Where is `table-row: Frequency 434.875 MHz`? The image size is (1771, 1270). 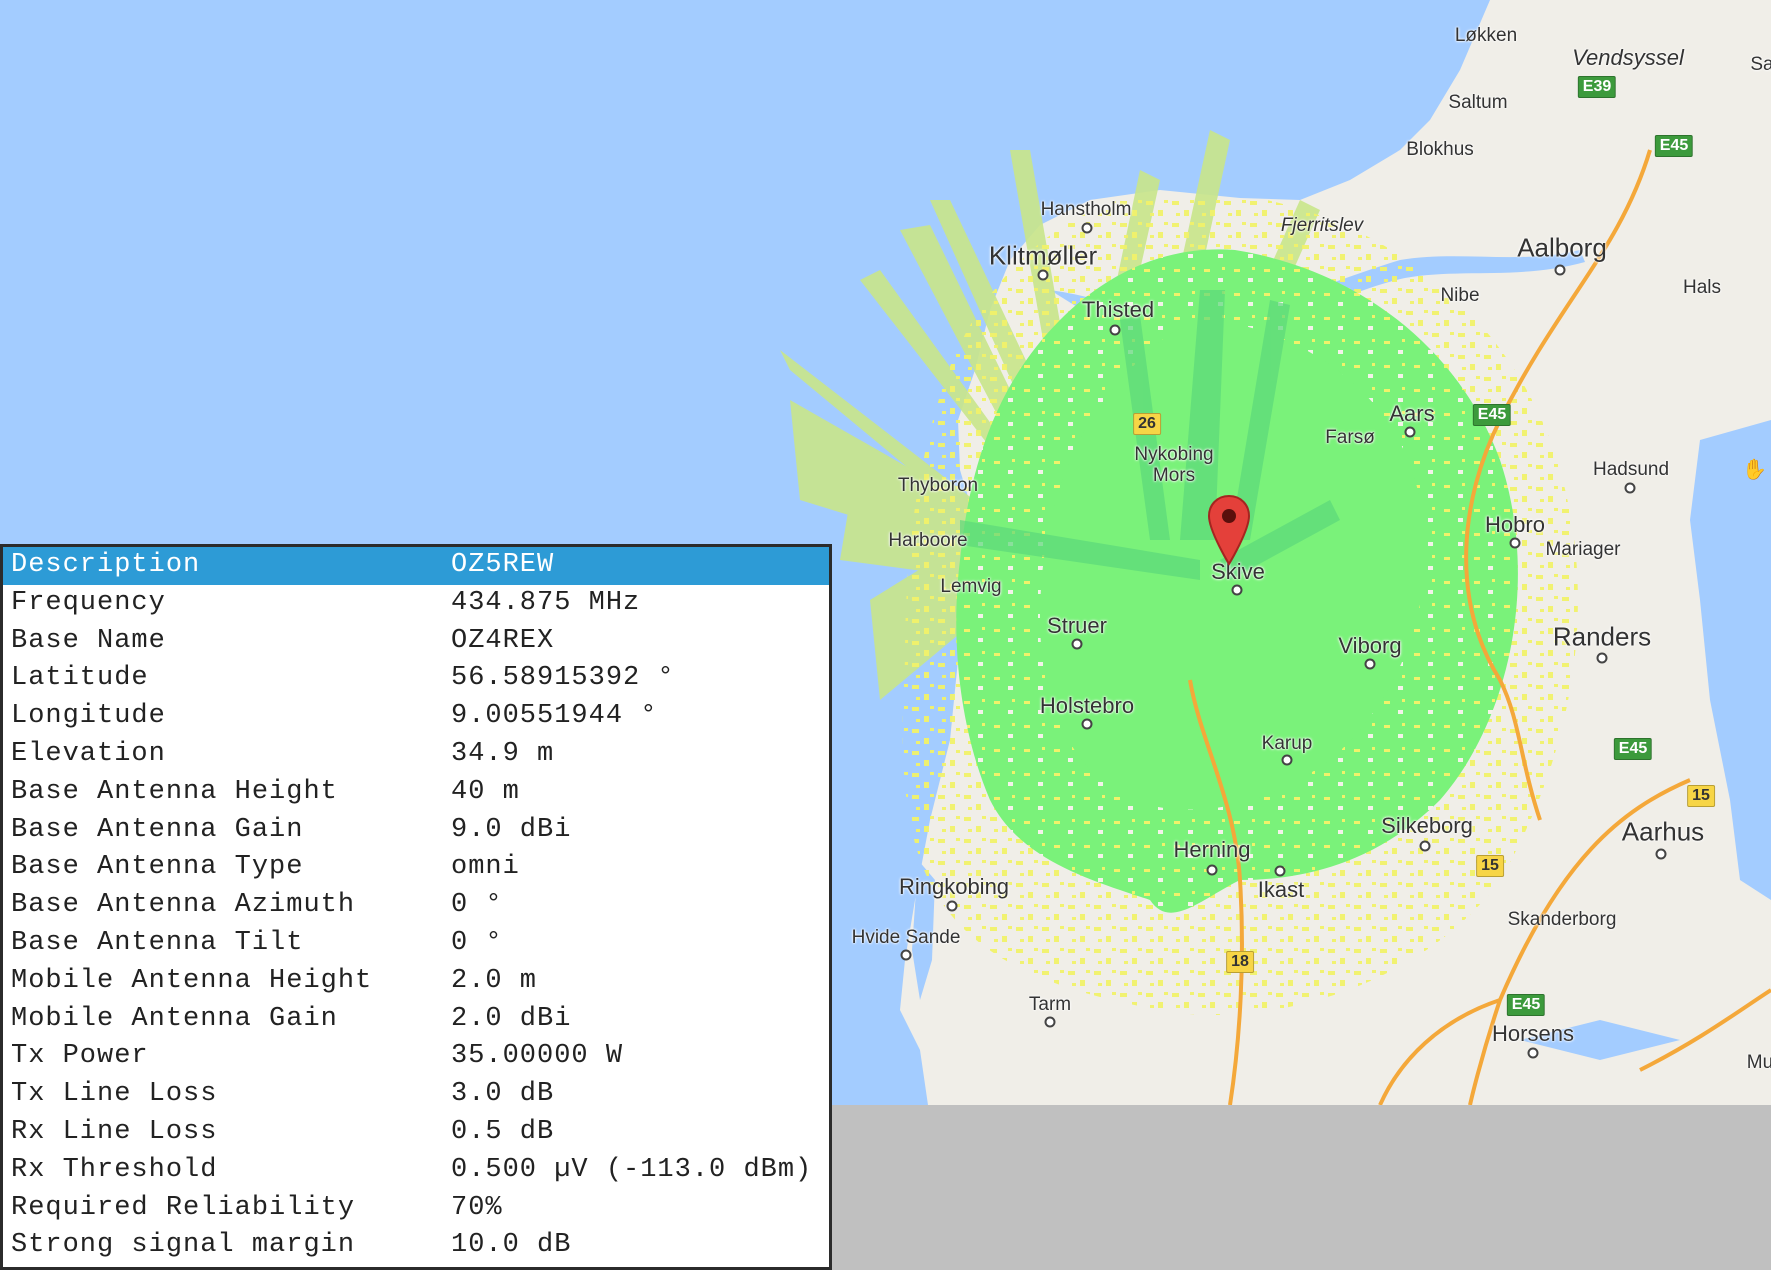 table-row: Frequency 434.875 MHz is located at coordinates (416, 604).